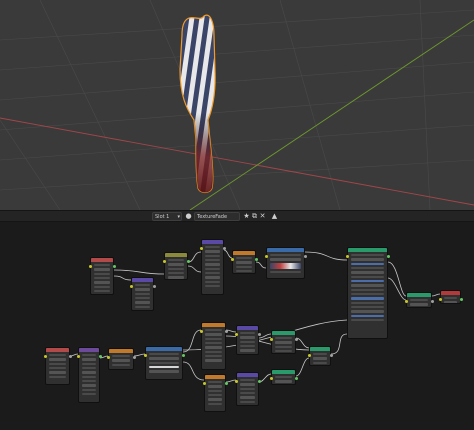 Image resolution: width=474 pixels, height=430 pixels. What do you see at coordinates (285, 263) in the screenshot?
I see `image-texture-node` at bounding box center [285, 263].